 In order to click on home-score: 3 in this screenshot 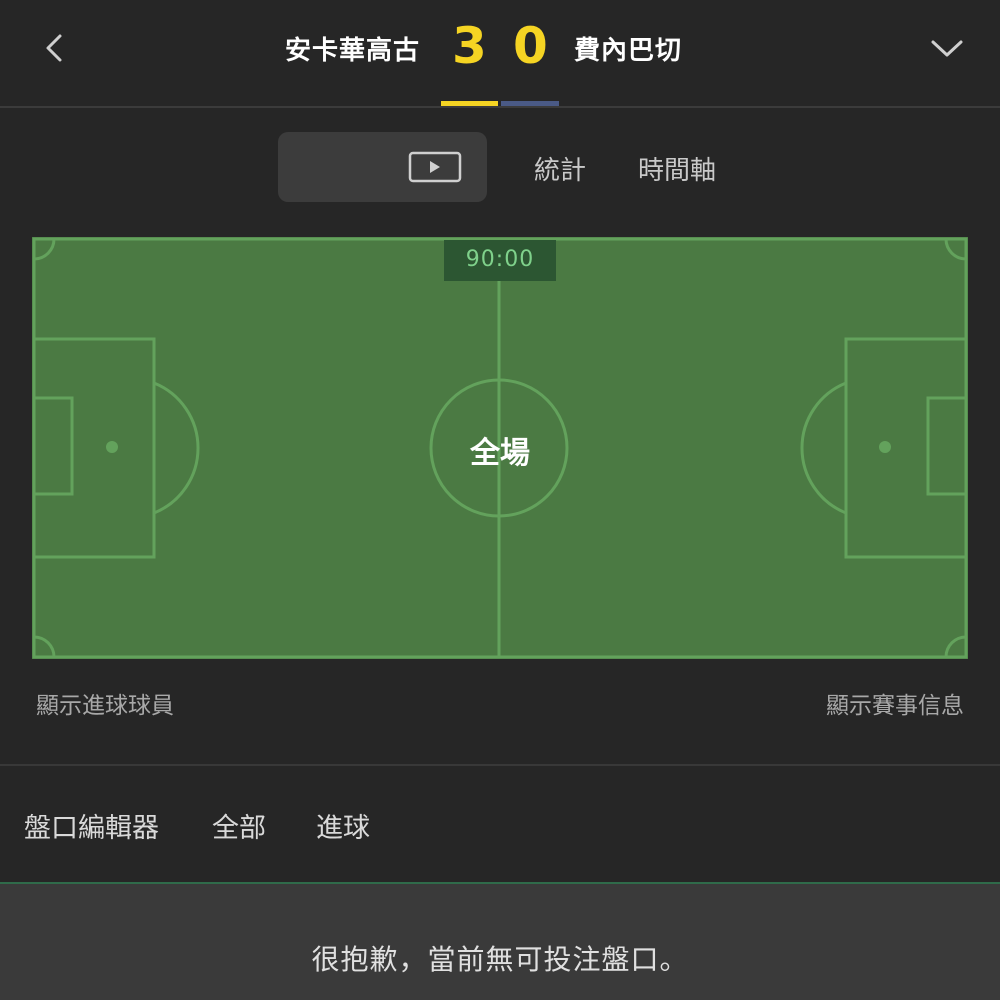, I will do `click(469, 46)`.